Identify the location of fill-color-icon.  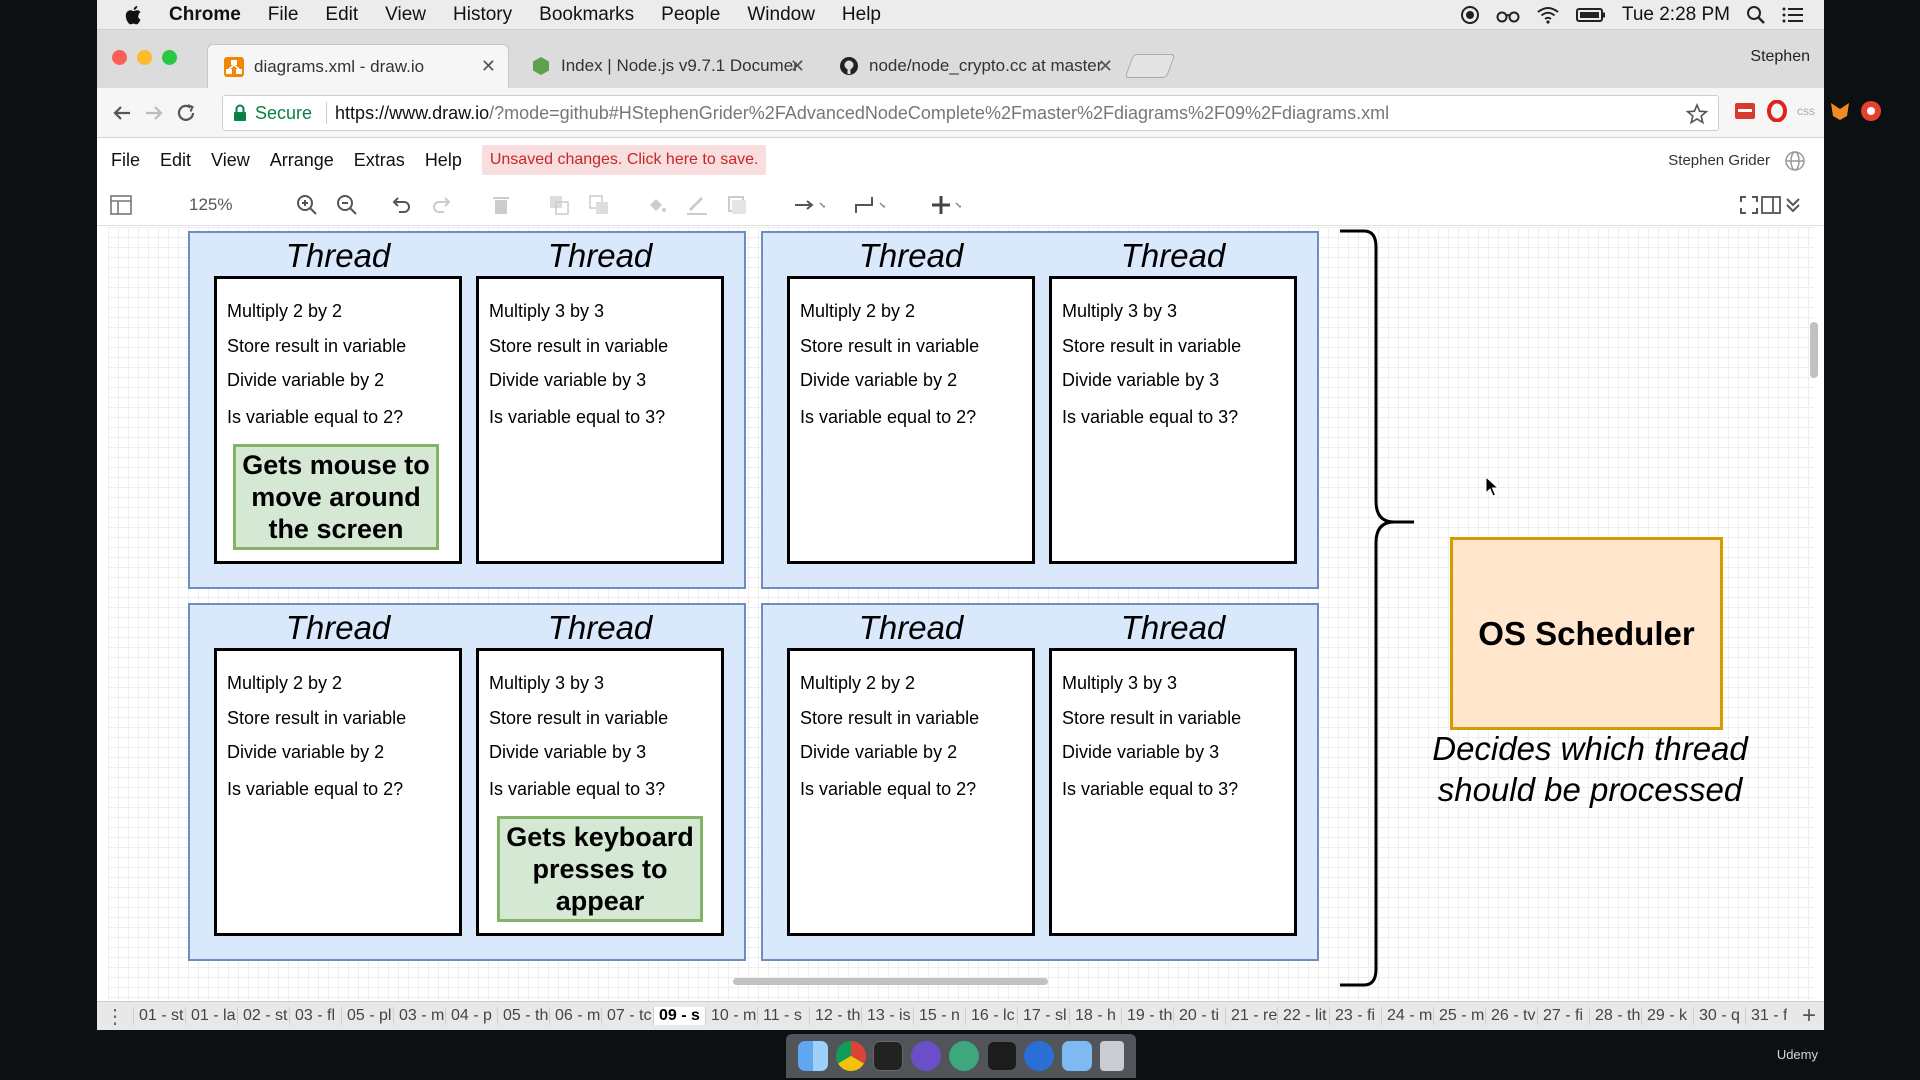
(657, 205).